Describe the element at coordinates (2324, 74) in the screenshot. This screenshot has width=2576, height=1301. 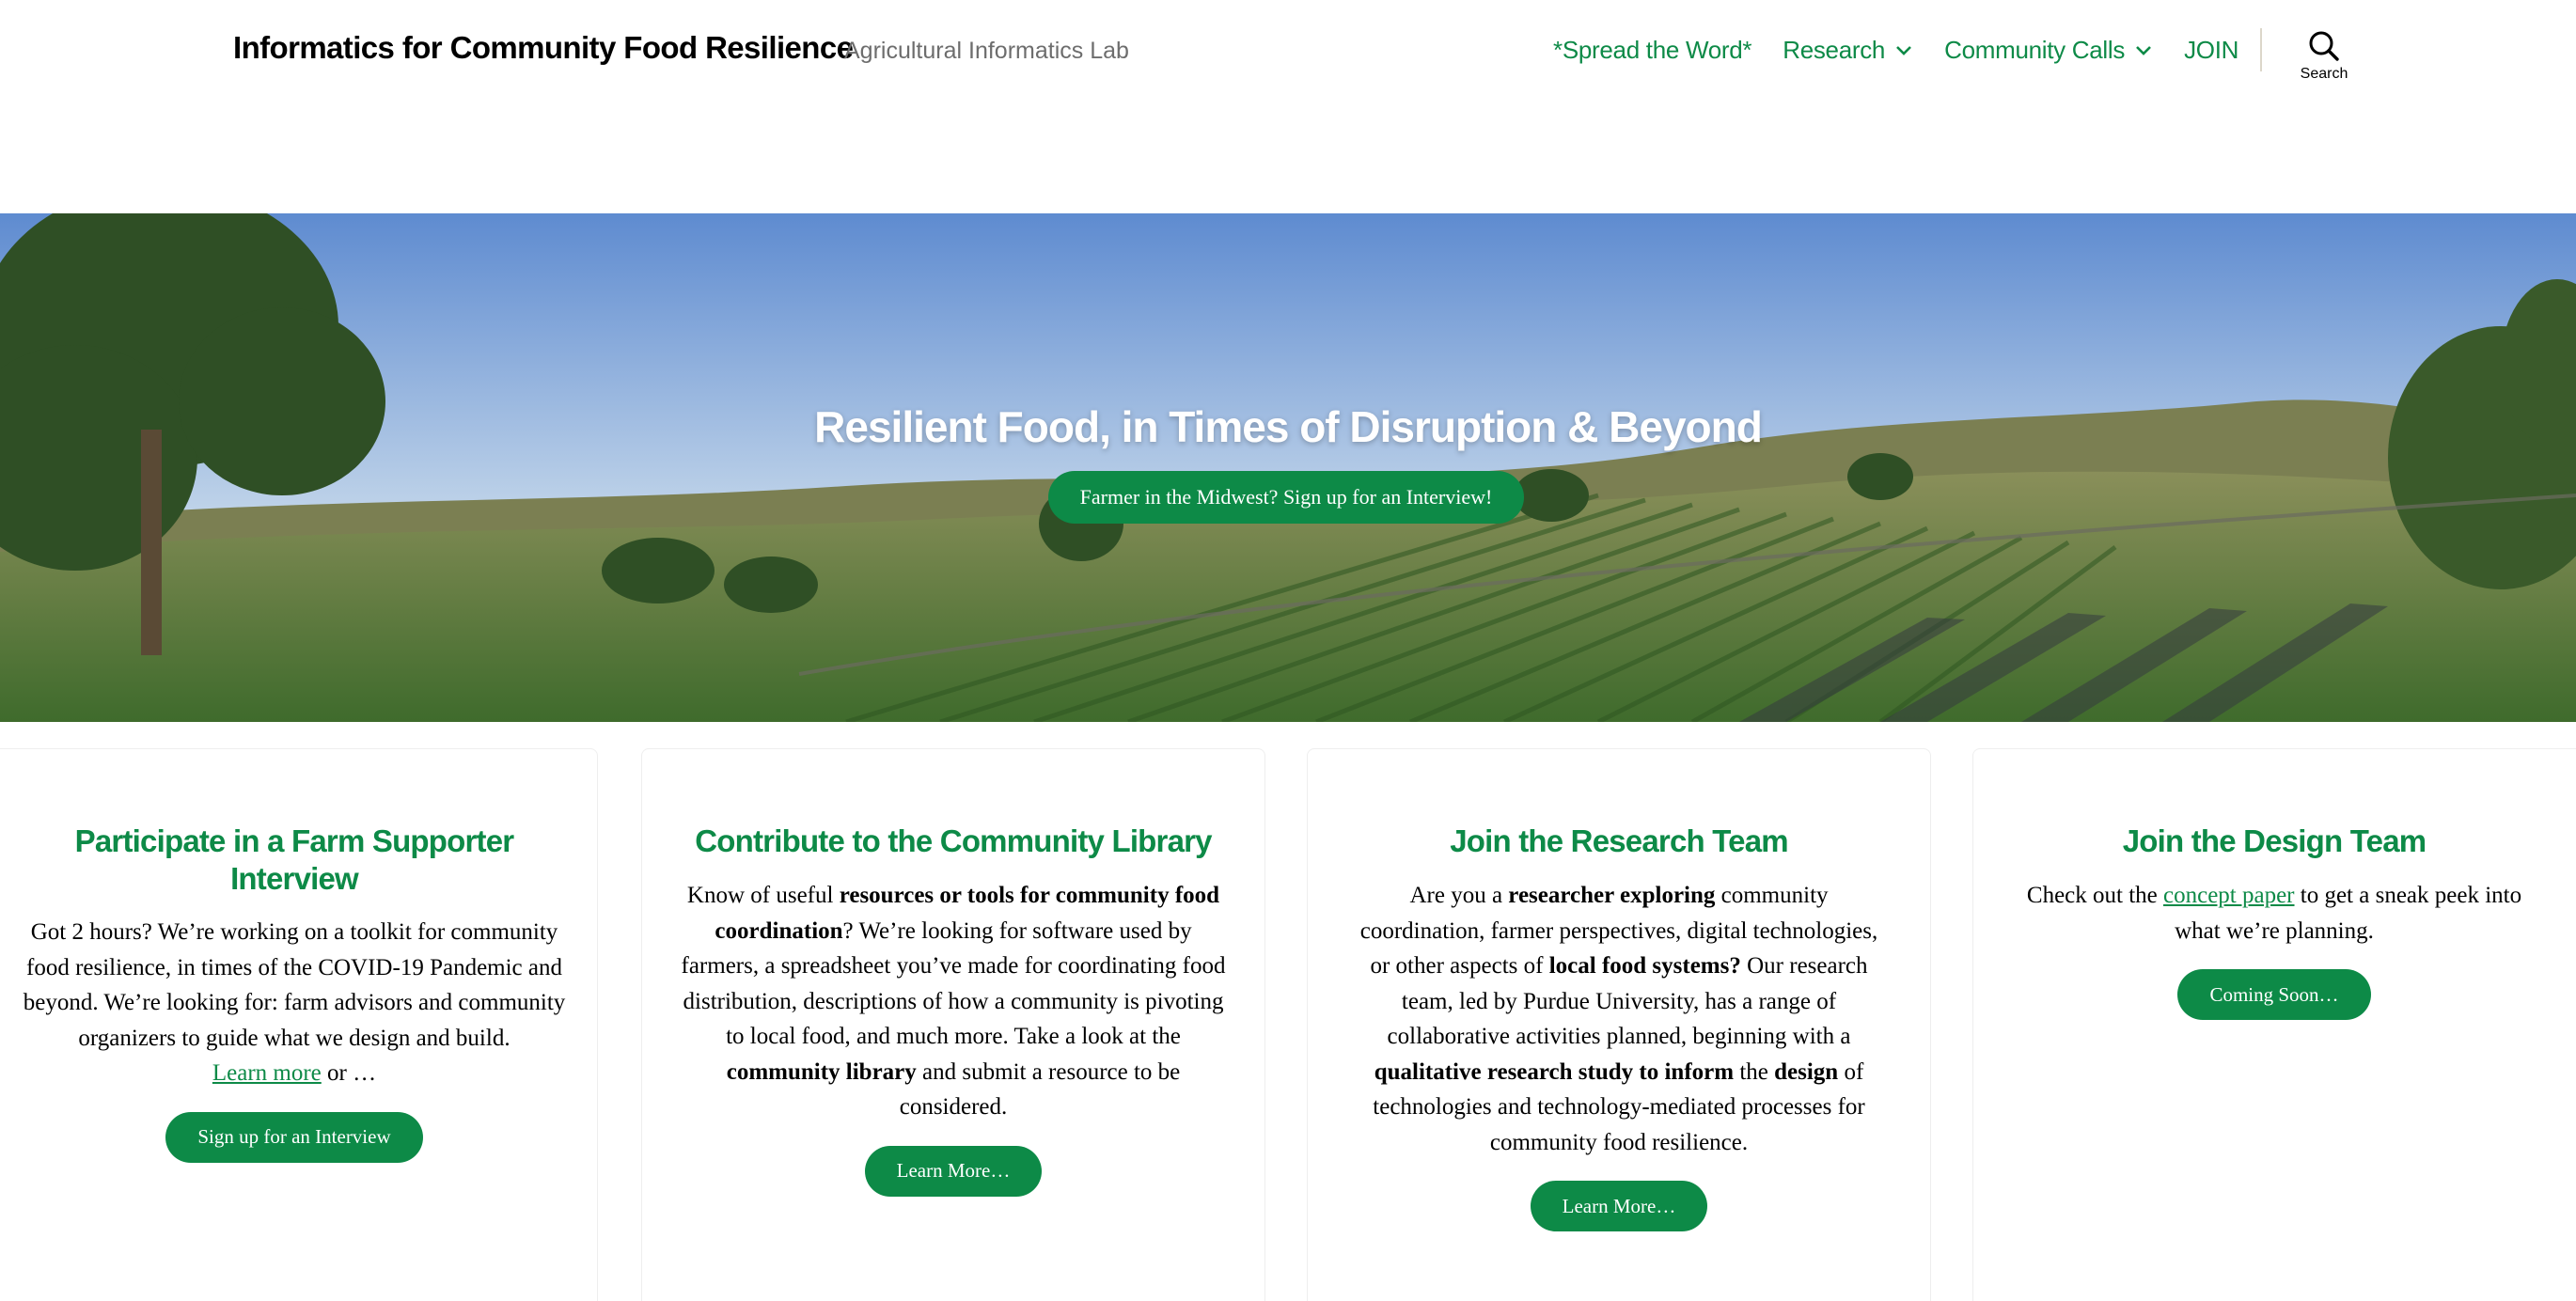
I see `search-label: Search` at that location.